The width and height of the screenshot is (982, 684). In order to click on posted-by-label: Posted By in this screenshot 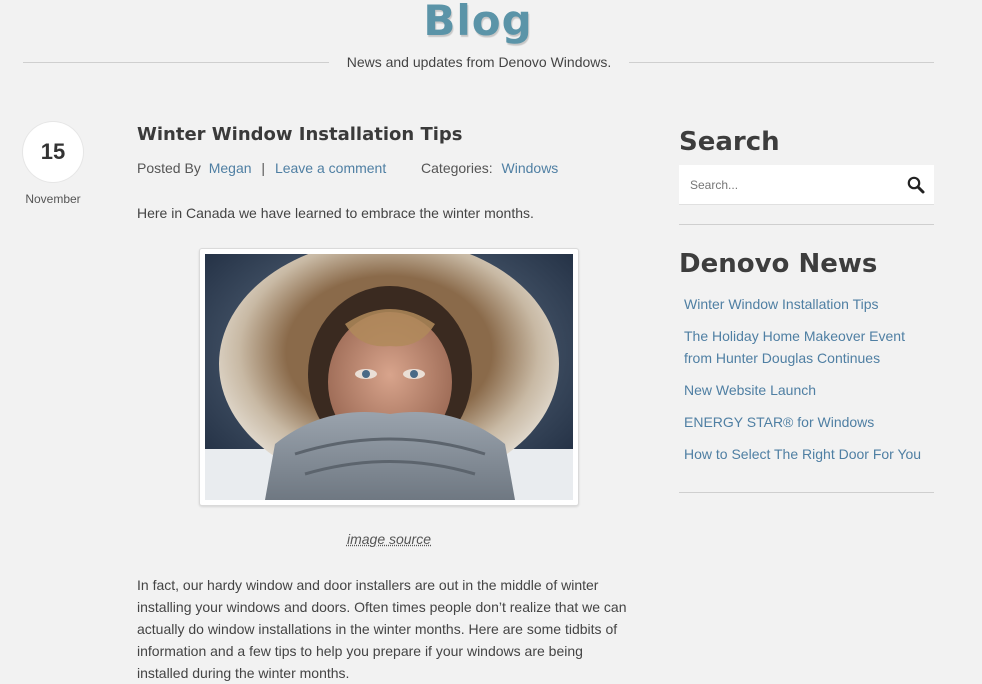, I will do `click(169, 168)`.